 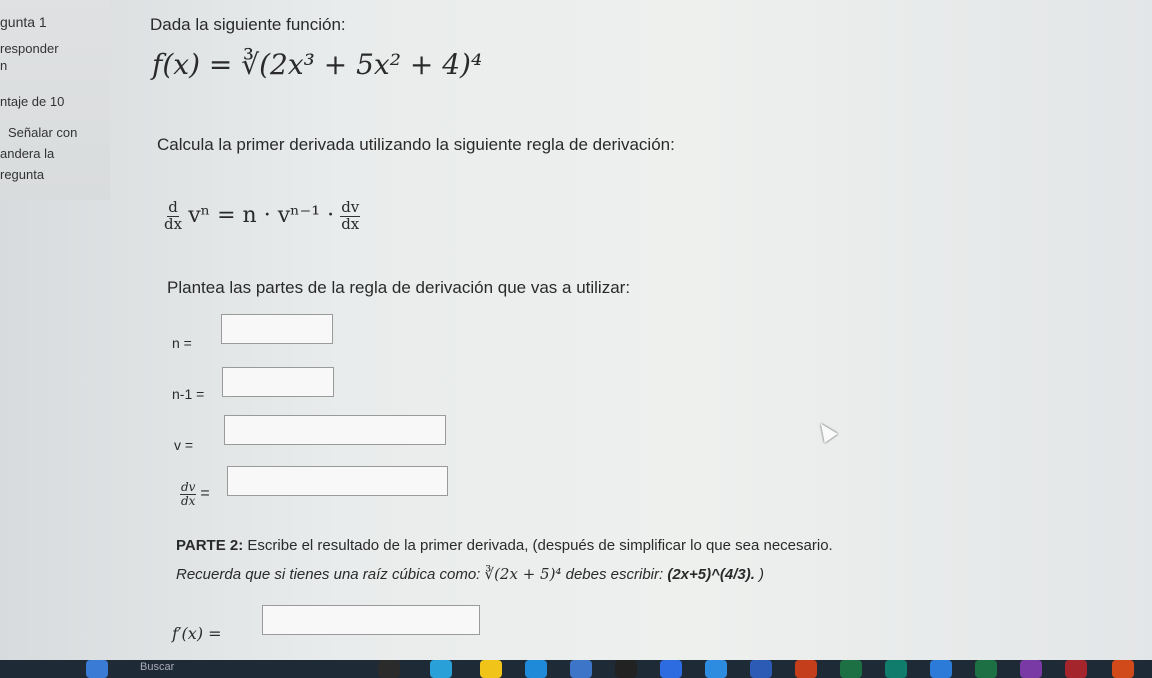 What do you see at coordinates (1031, 669) in the screenshot?
I see `onenote-icon` at bounding box center [1031, 669].